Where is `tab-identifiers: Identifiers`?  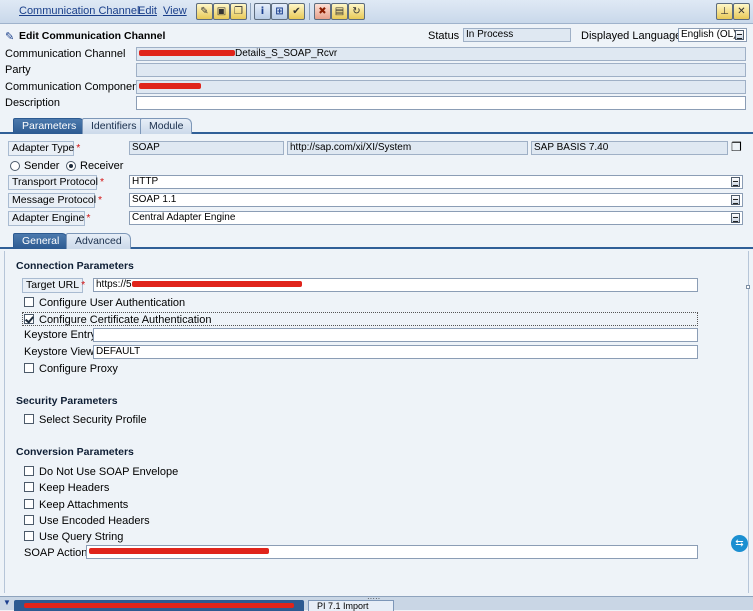
tab-identifiers: Identifiers is located at coordinates (114, 126).